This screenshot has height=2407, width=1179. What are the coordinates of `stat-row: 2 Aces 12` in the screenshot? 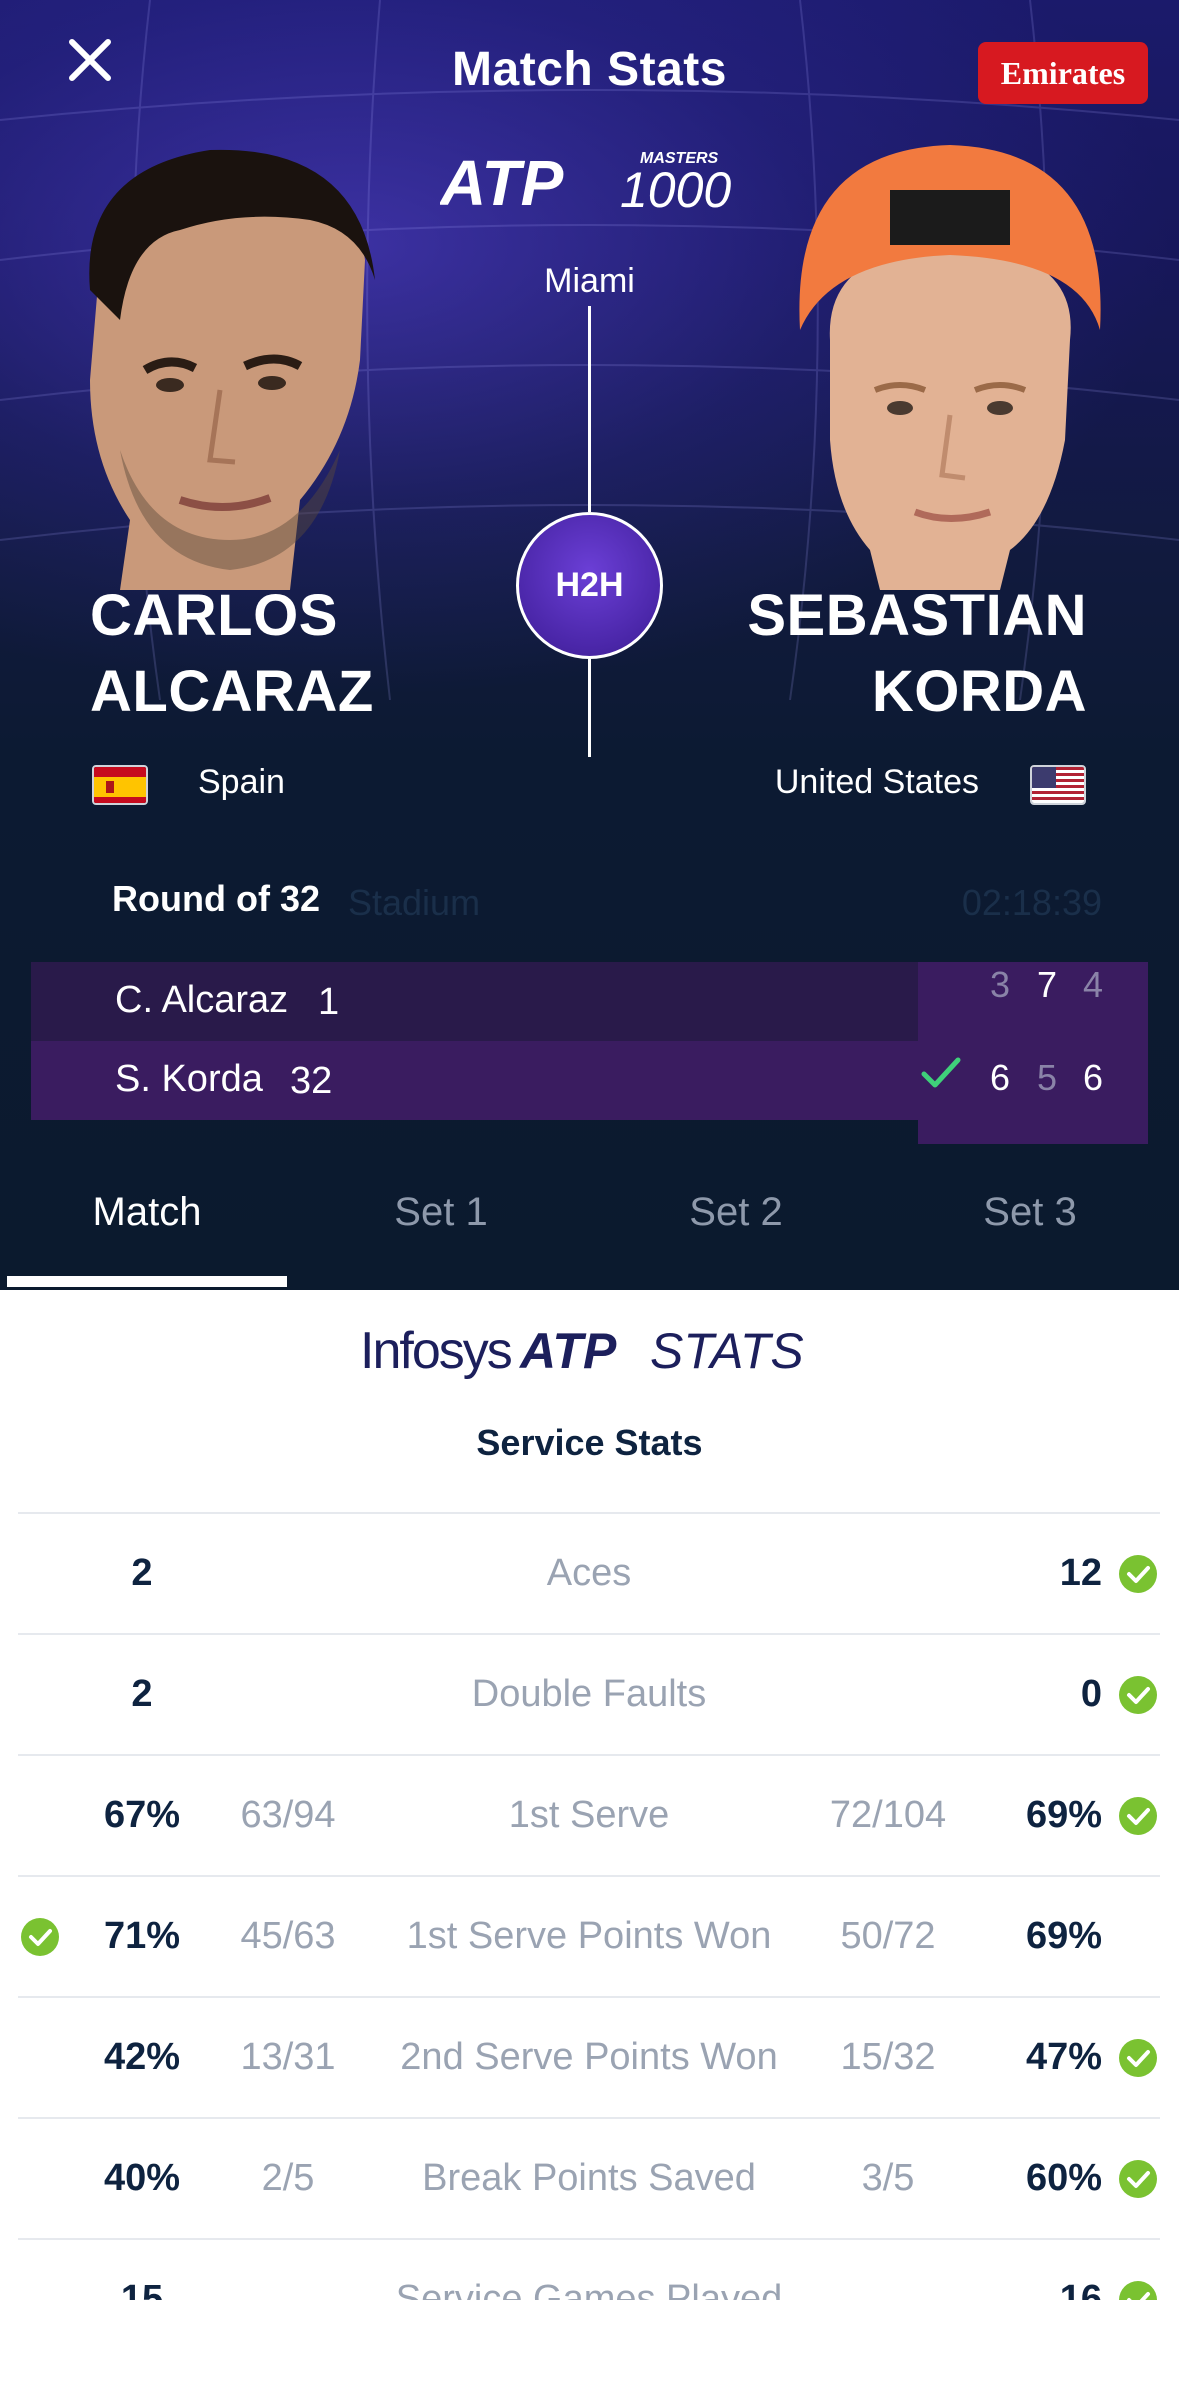 It's located at (589, 1572).